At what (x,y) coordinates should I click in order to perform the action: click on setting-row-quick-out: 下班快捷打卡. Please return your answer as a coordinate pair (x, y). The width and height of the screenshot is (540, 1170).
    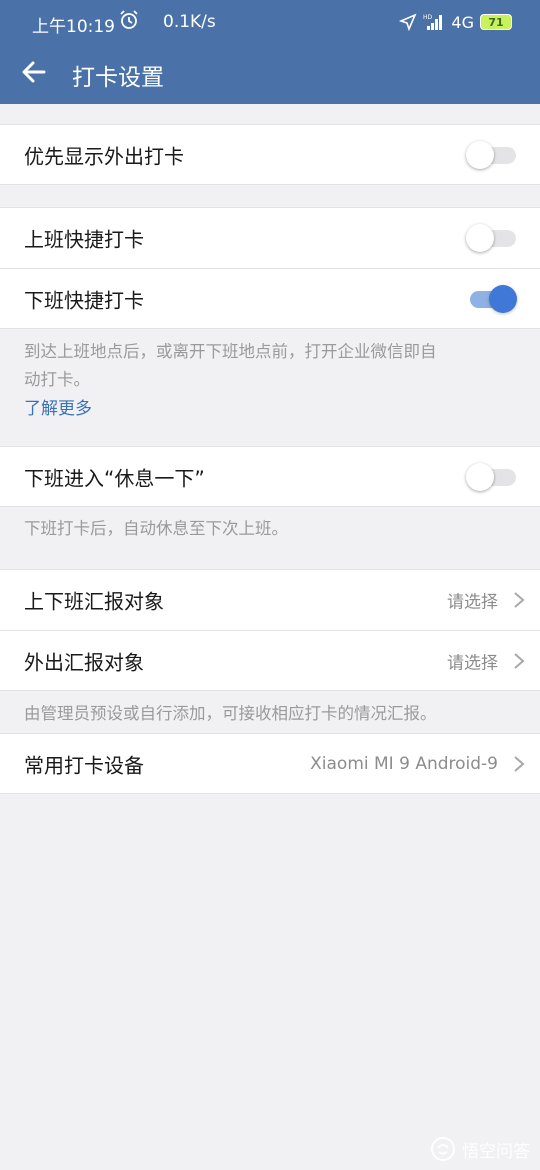
    Looking at the image, I should click on (270, 298).